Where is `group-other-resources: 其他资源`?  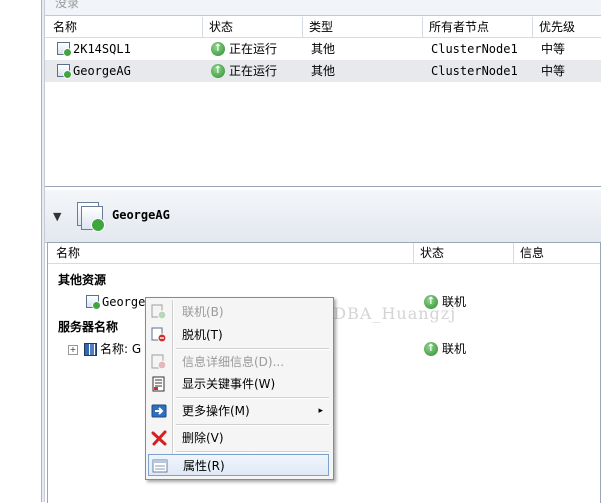
group-other-resources: 其他资源 is located at coordinates (82, 280).